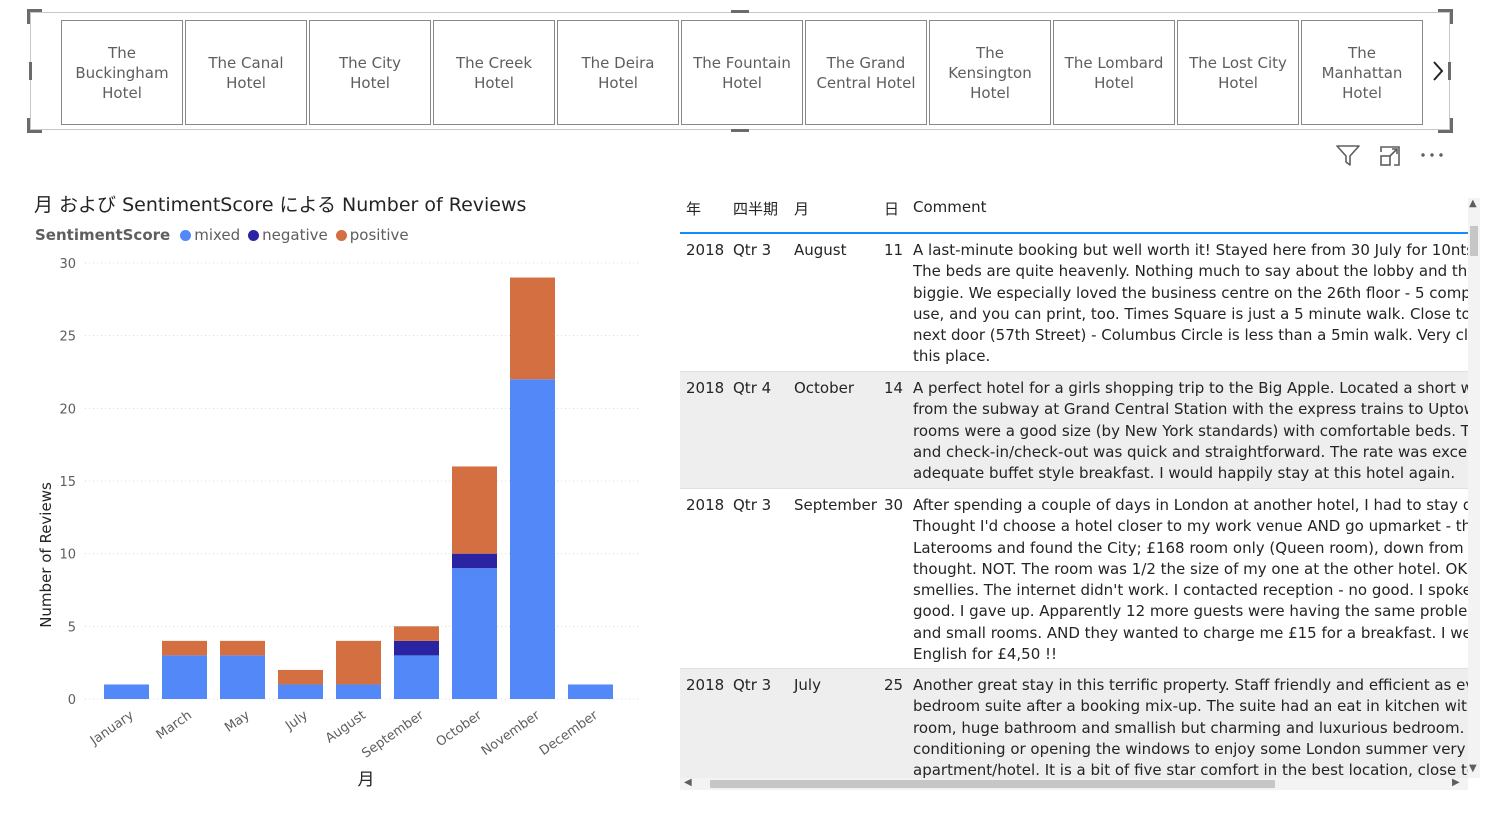 Image resolution: width=1498 pixels, height=832 pixels. I want to click on slicer-tile-text: Kensington, so click(990, 72).